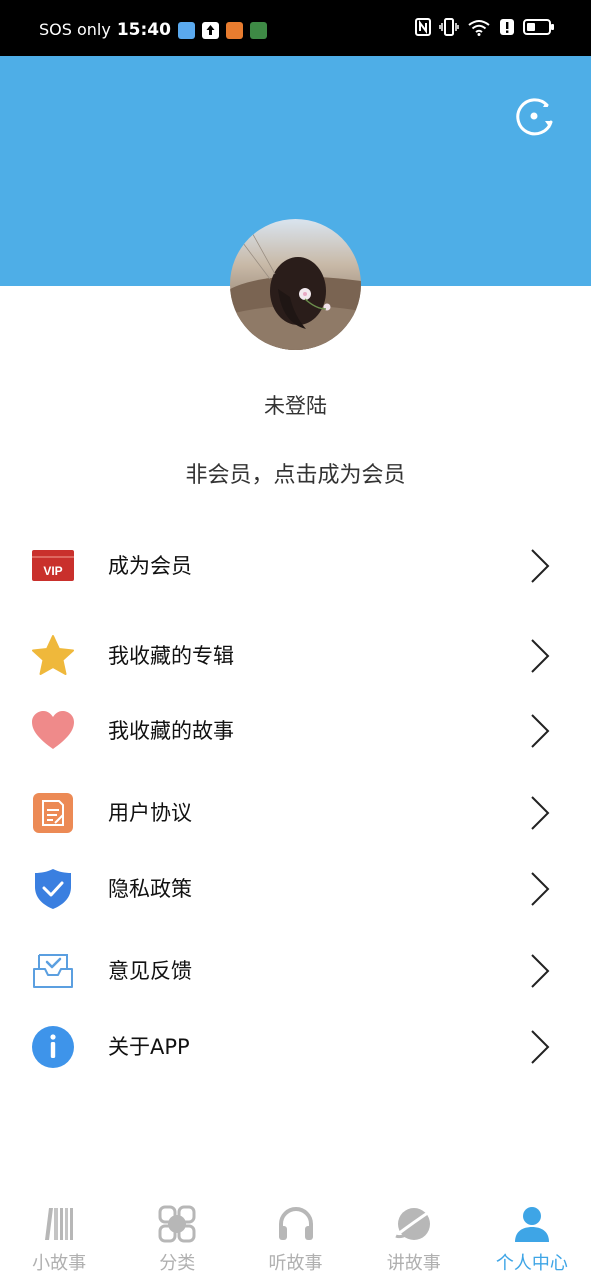 Image resolution: width=591 pixels, height=1280 pixels. Describe the element at coordinates (177, 1224) in the screenshot. I see `grid-icon` at that location.